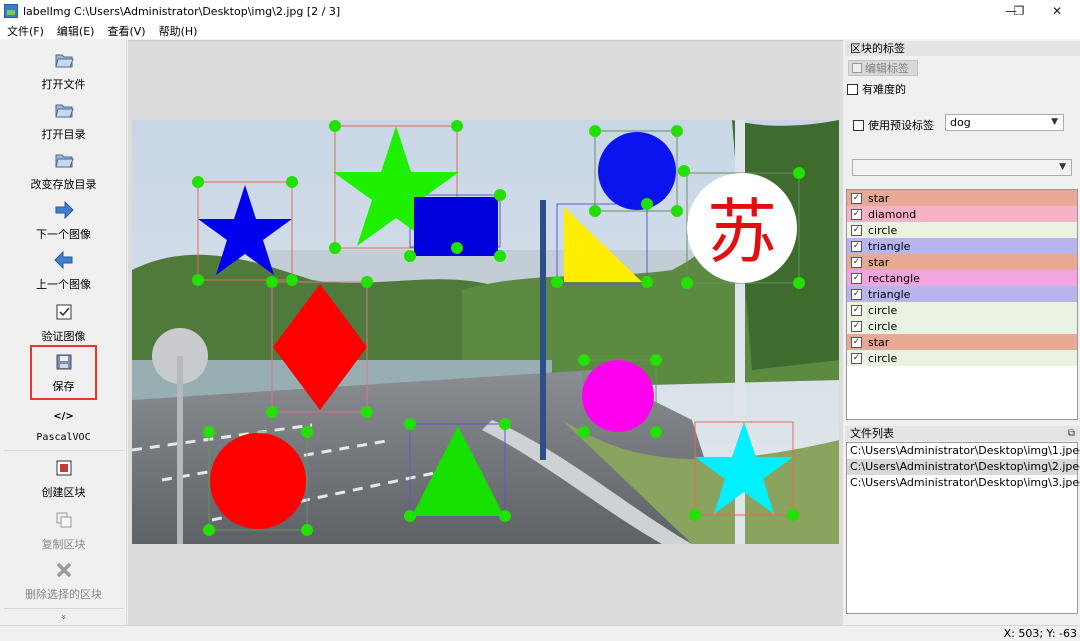 Image resolution: width=1080 pixels, height=641 pixels. What do you see at coordinates (543, 330) in the screenshot?
I see `lamp-pole` at bounding box center [543, 330].